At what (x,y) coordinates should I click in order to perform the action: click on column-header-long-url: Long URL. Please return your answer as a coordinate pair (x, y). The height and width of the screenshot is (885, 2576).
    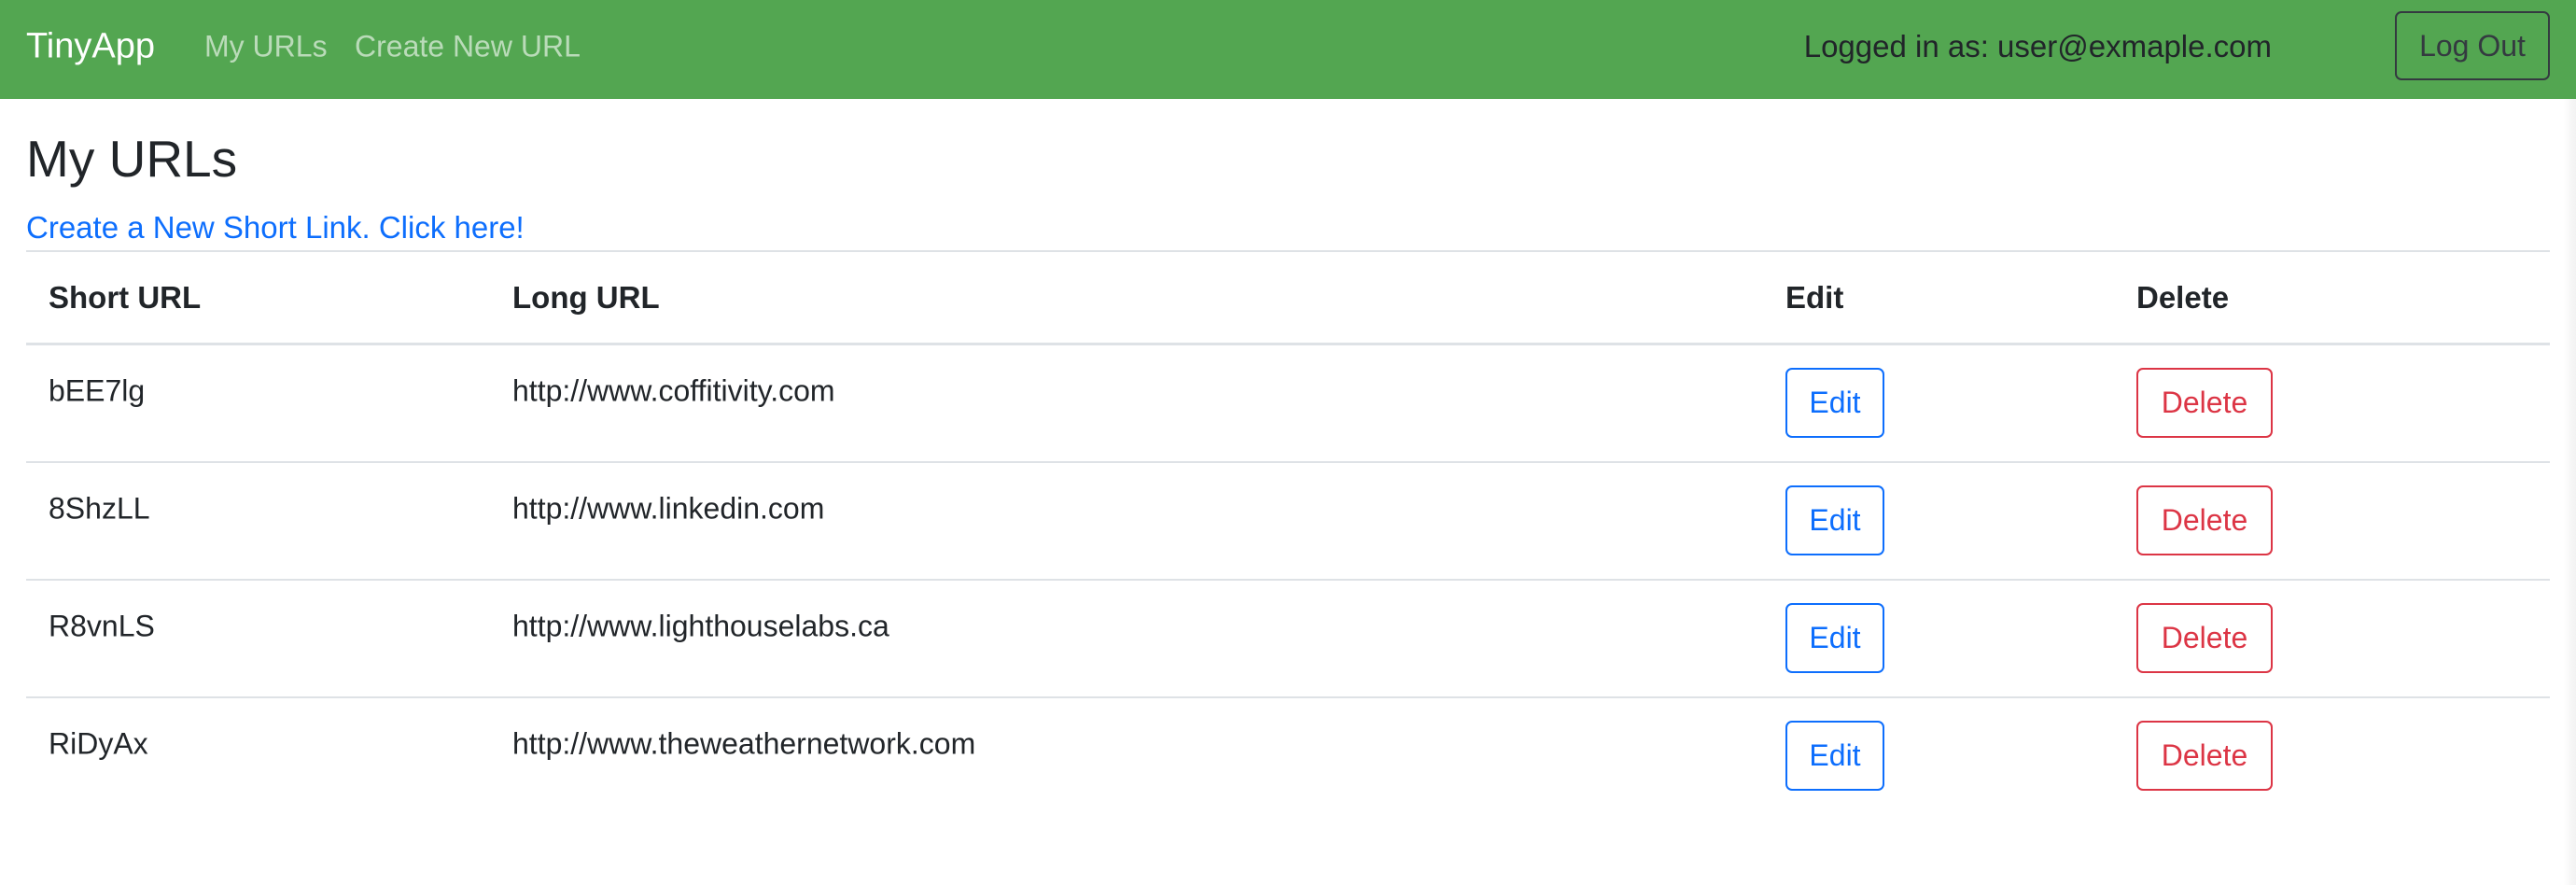
    Looking at the image, I should click on (586, 297).